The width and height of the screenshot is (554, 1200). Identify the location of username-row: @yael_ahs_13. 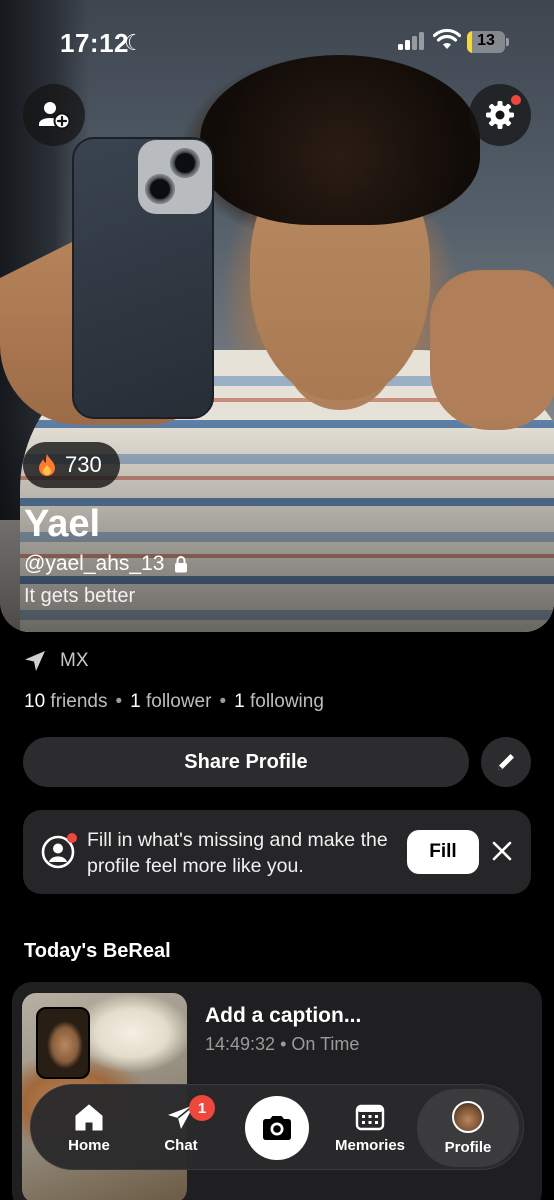
(106, 564).